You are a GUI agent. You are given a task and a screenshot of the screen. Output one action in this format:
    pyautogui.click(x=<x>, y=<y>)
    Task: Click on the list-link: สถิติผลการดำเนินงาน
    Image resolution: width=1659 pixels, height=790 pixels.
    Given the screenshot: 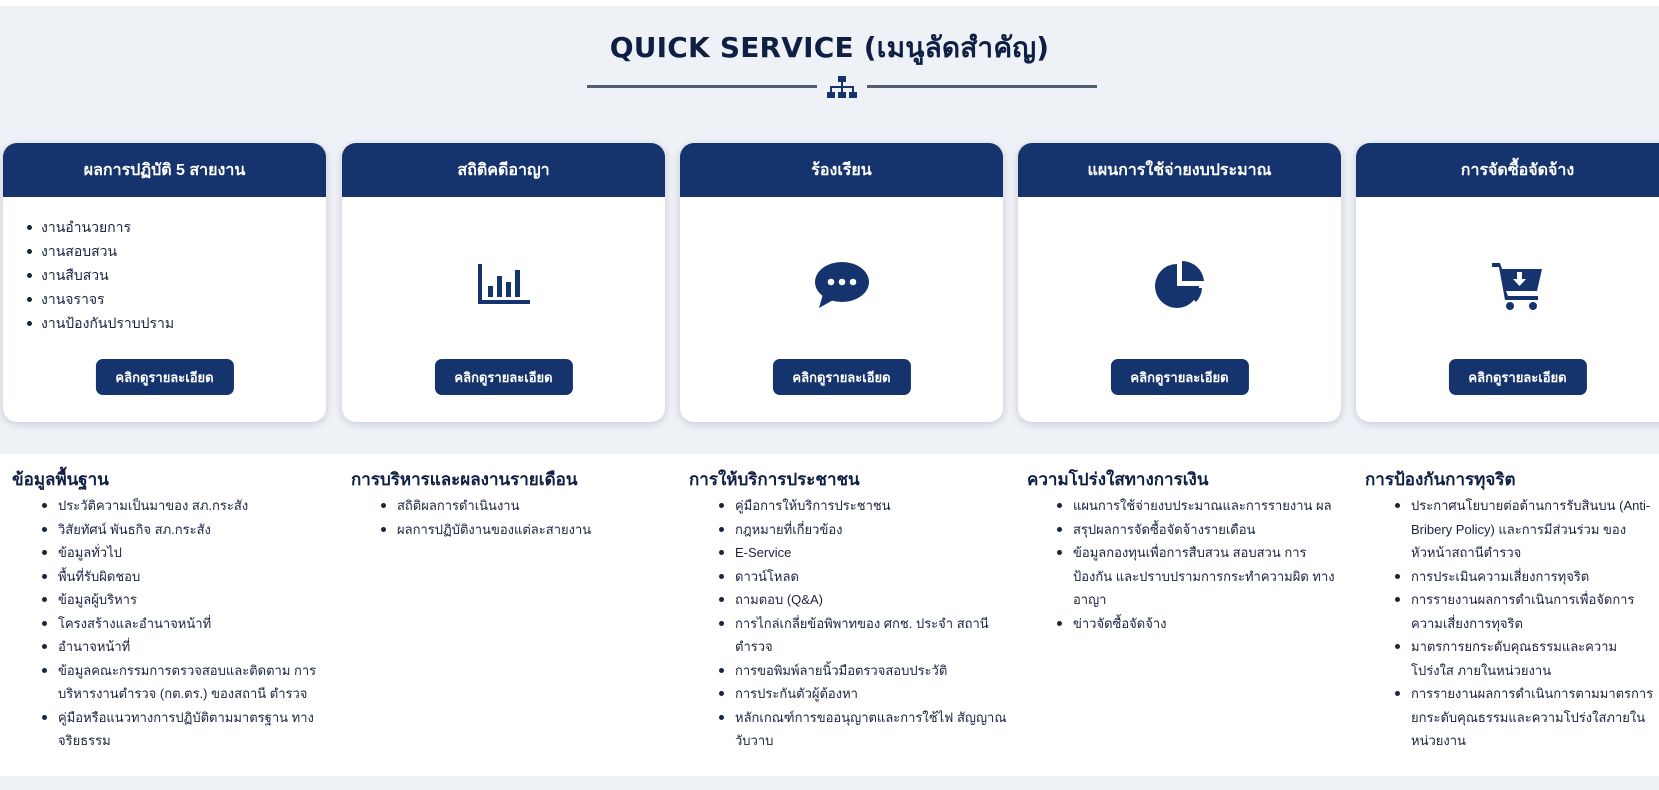 What is the action you would take?
    pyautogui.click(x=511, y=506)
    